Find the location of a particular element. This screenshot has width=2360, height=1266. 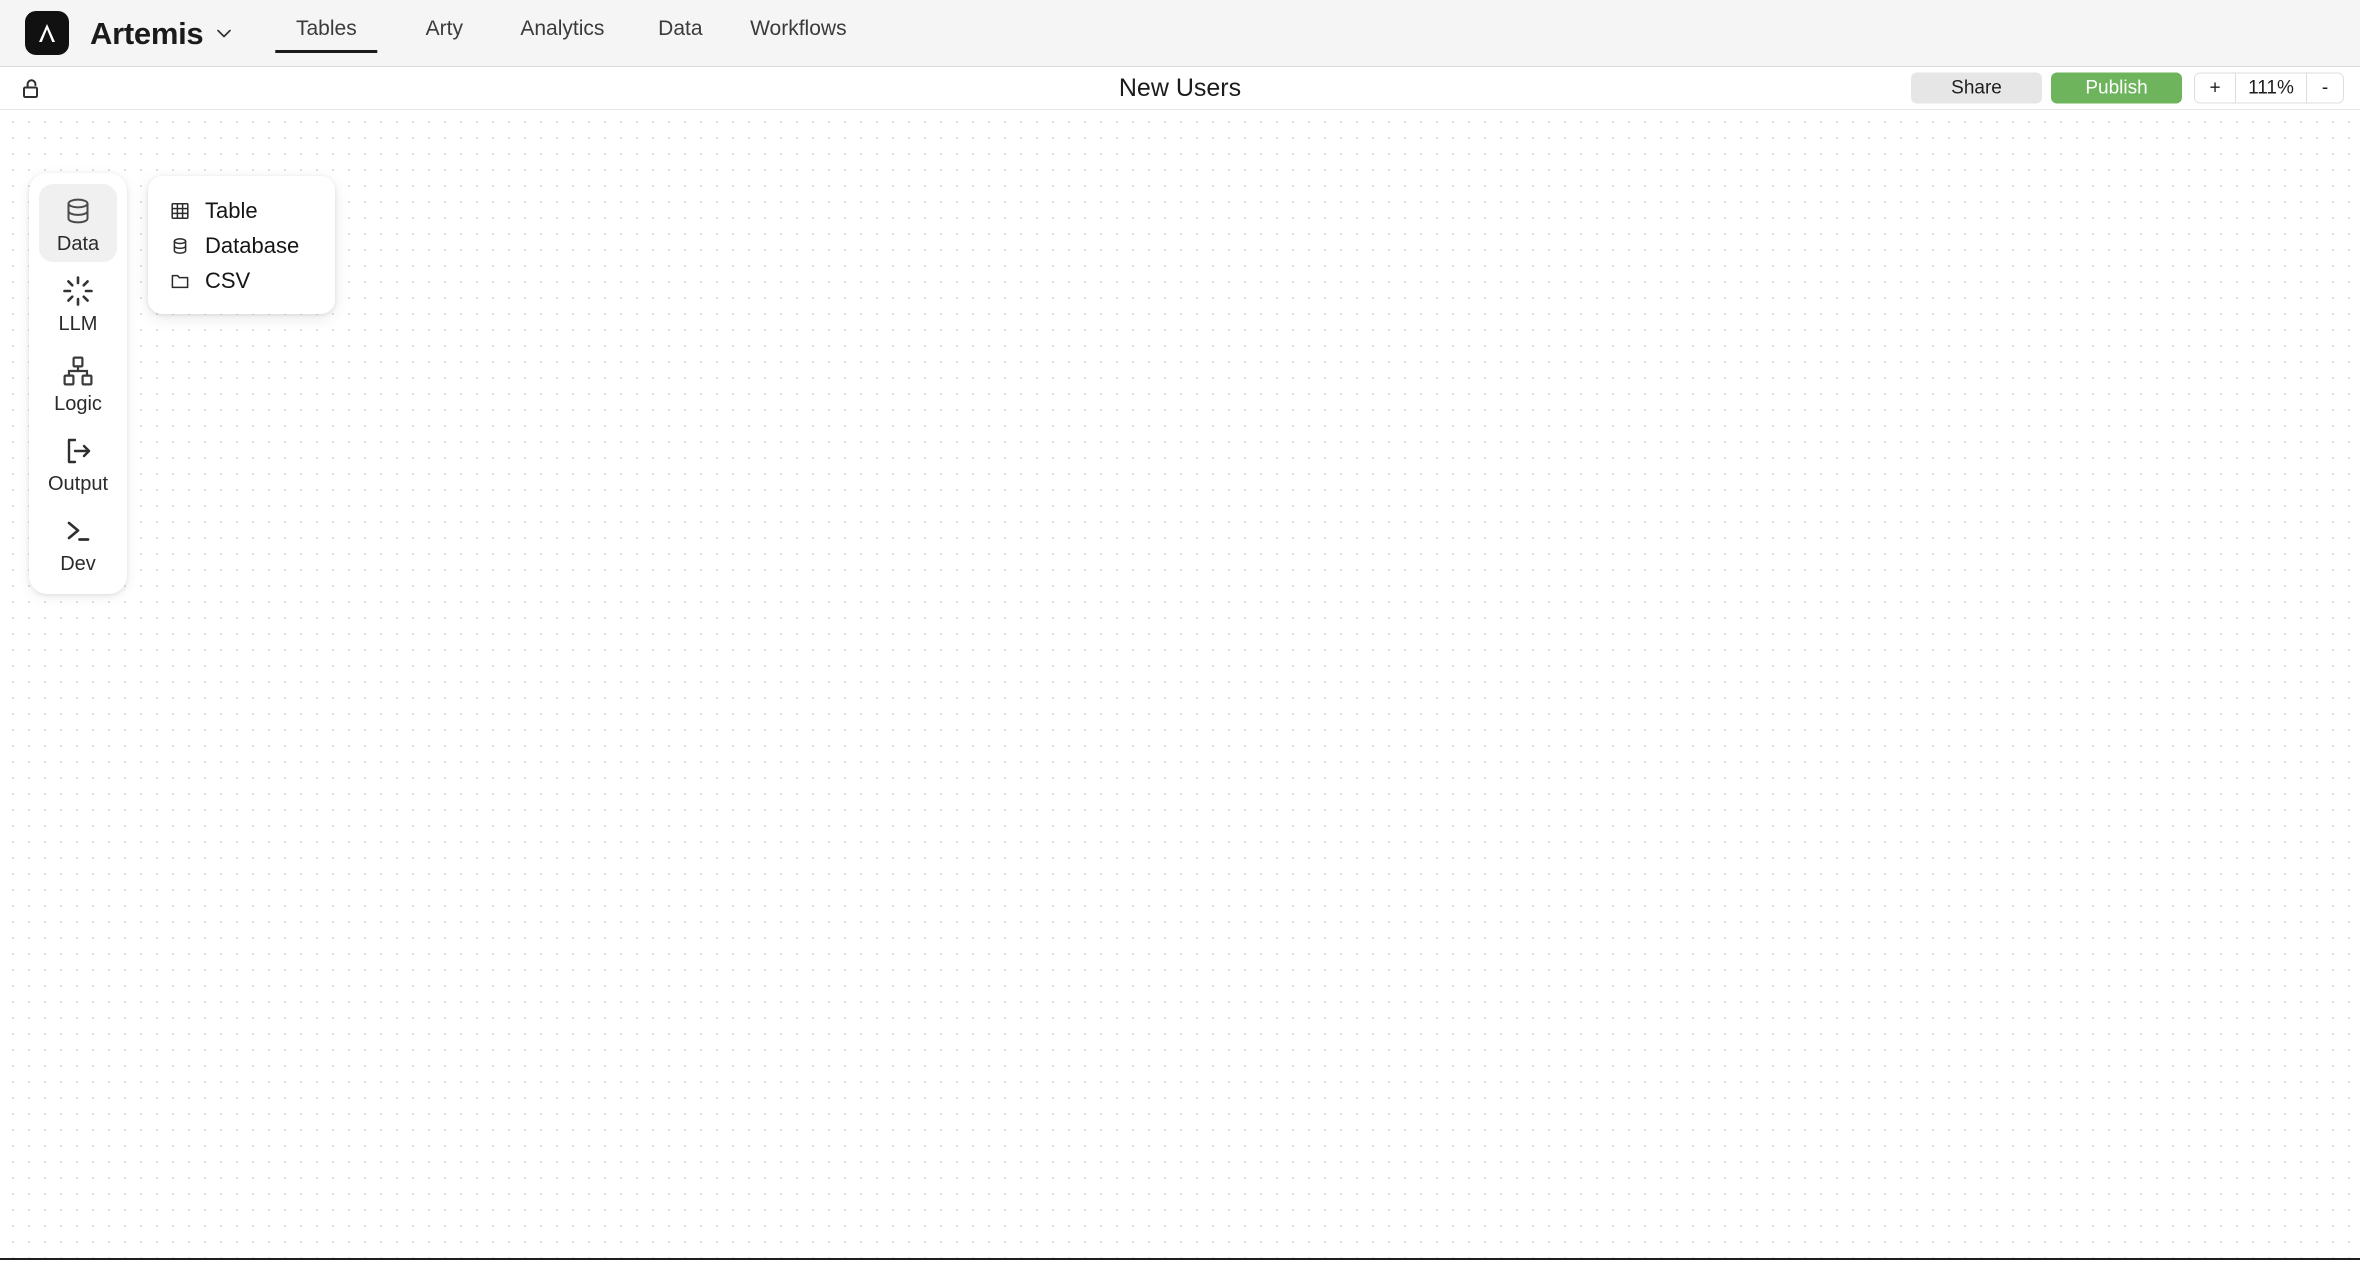

dropdown-item-table: Table is located at coordinates (241, 210).